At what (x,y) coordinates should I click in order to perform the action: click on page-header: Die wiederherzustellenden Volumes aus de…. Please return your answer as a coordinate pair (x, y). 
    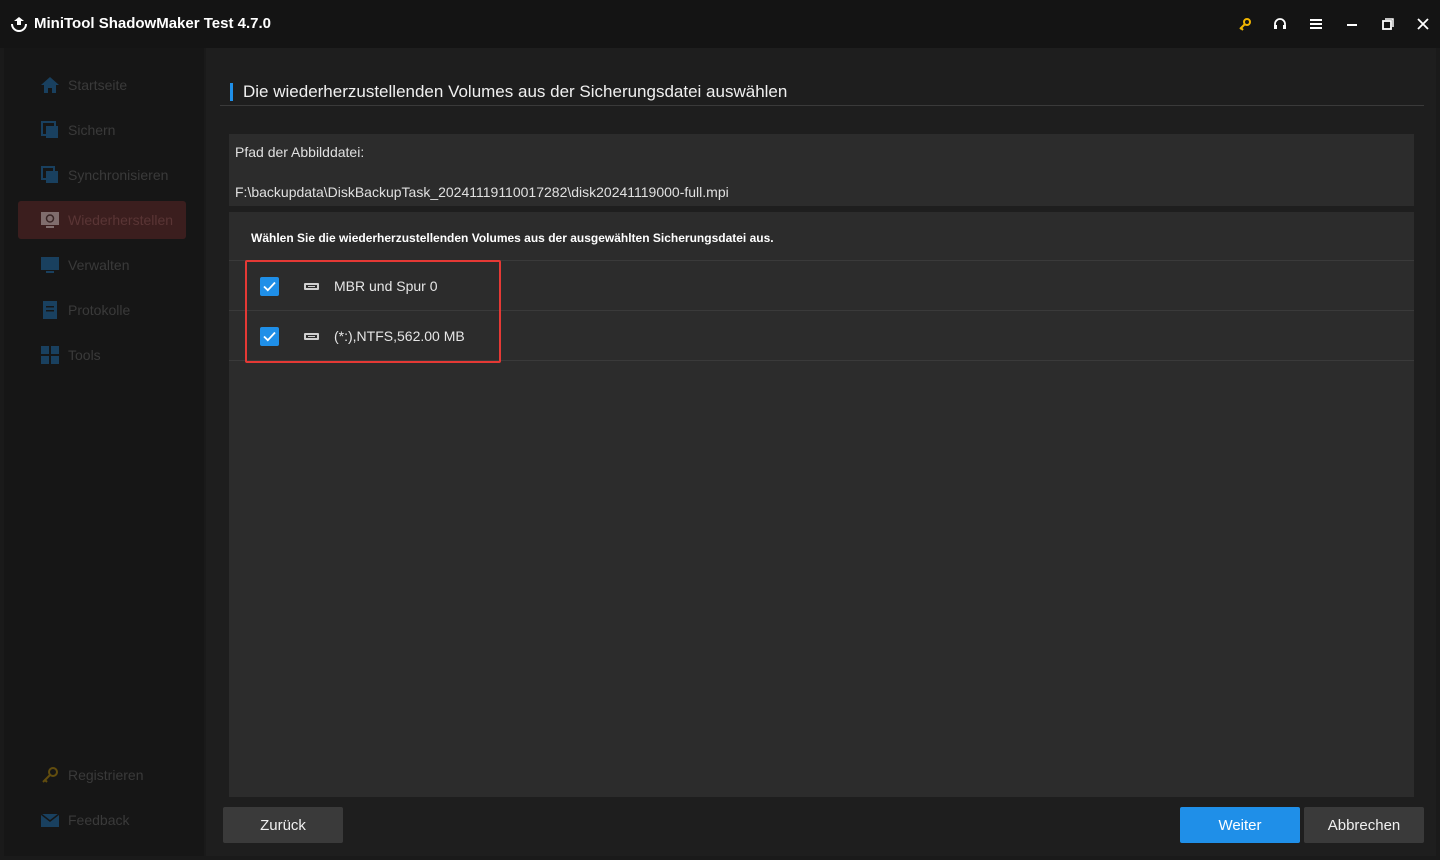
    Looking at the image, I should click on (822, 92).